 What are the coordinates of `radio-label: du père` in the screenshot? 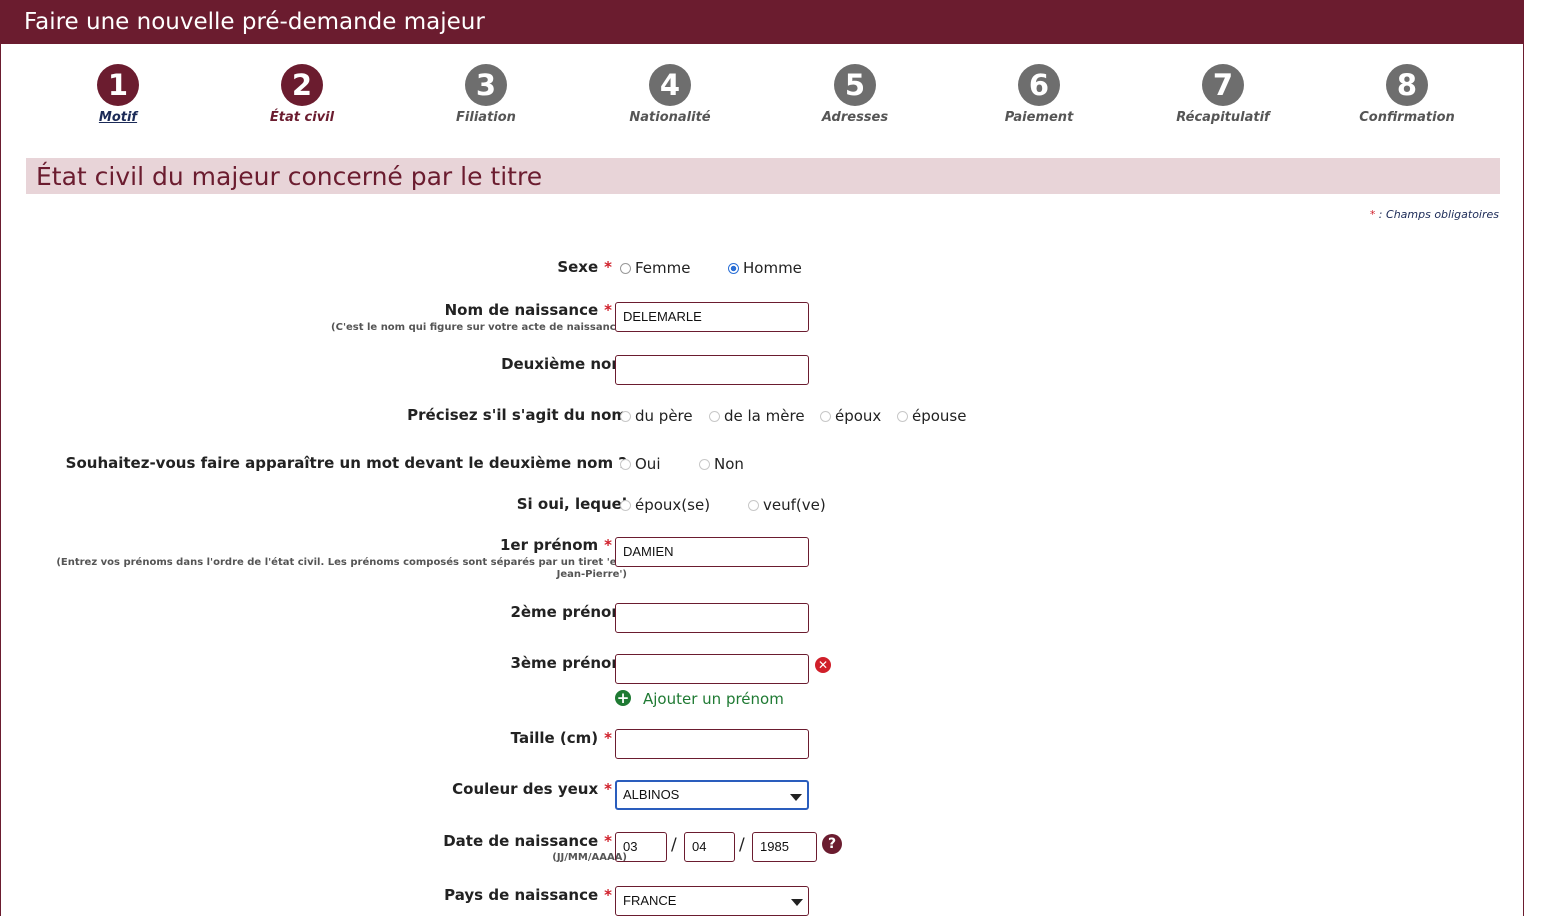 It's located at (664, 416).